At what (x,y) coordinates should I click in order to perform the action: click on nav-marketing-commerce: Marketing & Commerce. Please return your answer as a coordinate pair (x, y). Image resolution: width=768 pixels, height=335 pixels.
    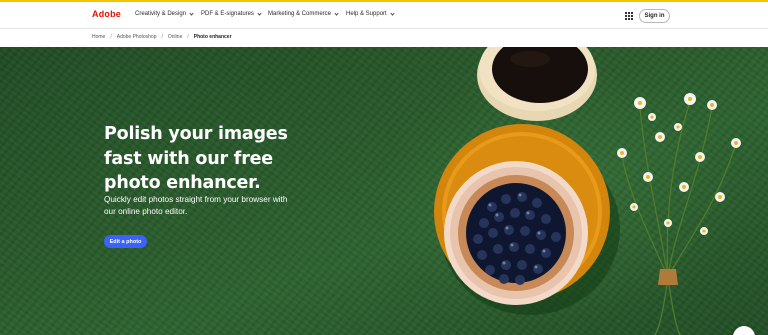
    Looking at the image, I should click on (303, 13).